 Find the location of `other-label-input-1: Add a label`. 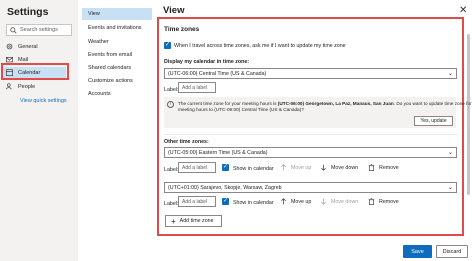

other-label-input-1: Add a label is located at coordinates (197, 167).